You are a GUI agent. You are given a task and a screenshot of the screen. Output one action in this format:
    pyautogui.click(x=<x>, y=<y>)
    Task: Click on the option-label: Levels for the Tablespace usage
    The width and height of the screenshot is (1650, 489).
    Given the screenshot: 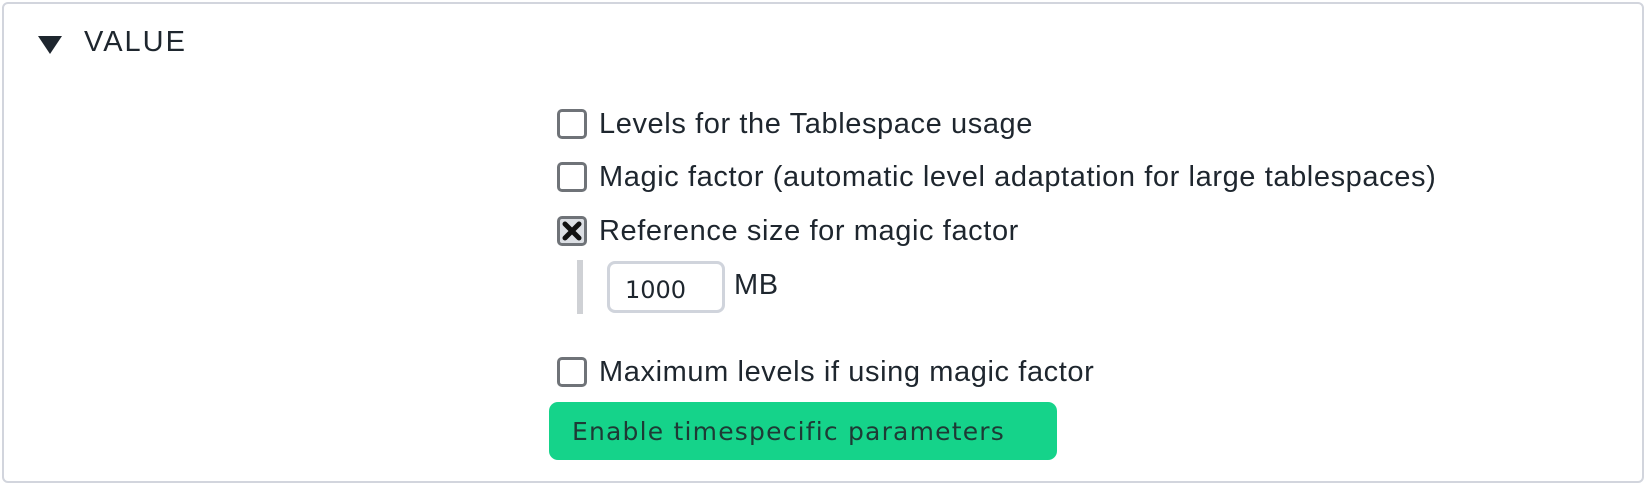 What is the action you would take?
    pyautogui.click(x=816, y=123)
    